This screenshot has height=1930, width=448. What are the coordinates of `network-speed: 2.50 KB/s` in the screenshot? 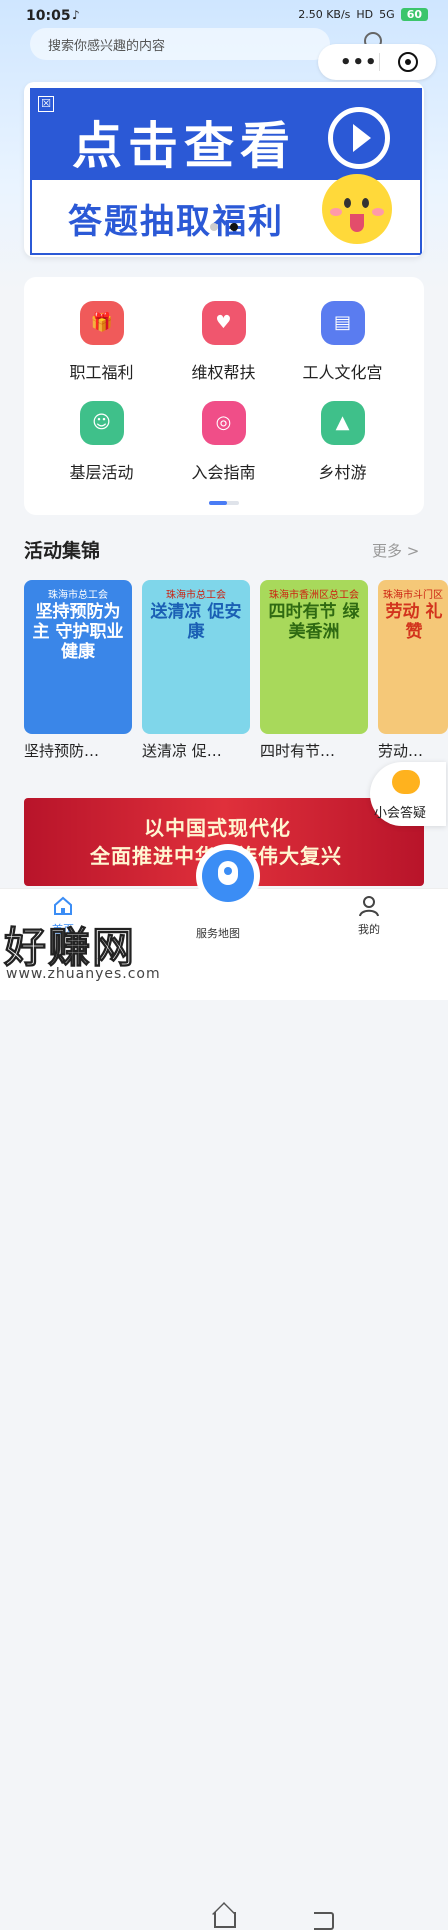 It's located at (324, 14).